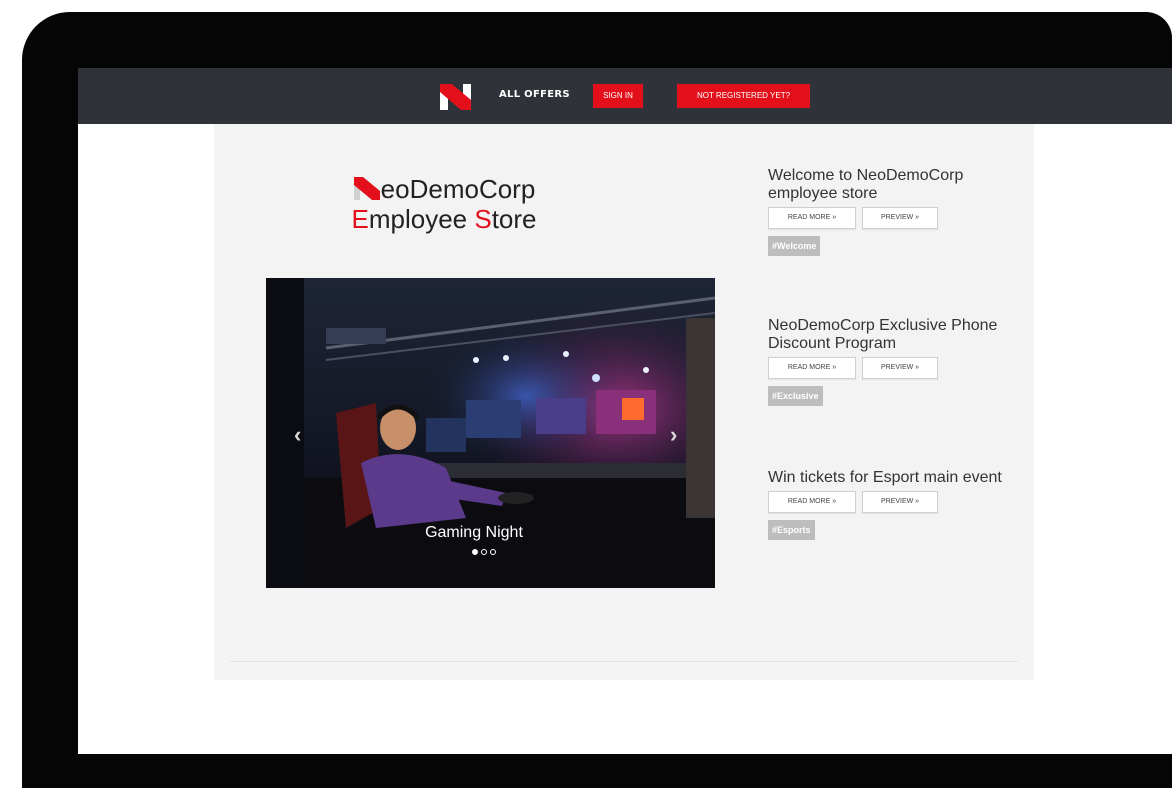  What do you see at coordinates (618, 96) in the screenshot?
I see `sign-in-button: SIGN IN` at bounding box center [618, 96].